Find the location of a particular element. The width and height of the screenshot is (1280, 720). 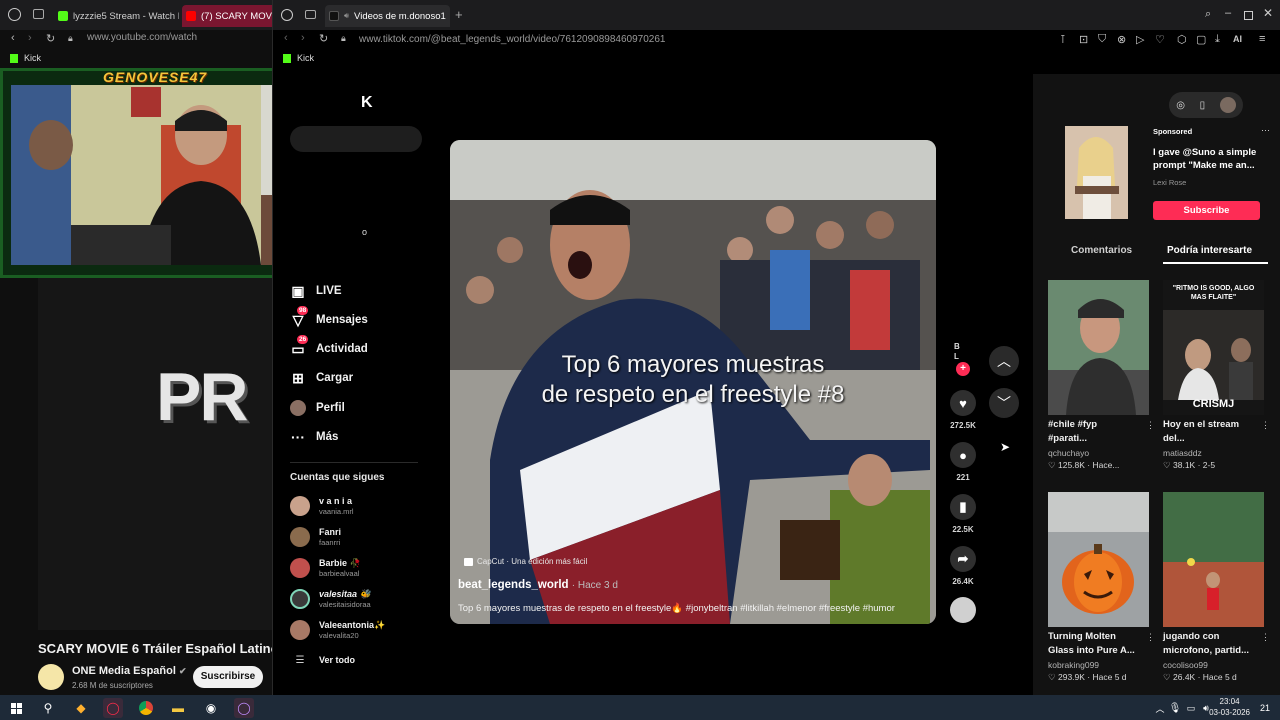

following-account: Fanri faanrri is located at coordinates (315, 537).